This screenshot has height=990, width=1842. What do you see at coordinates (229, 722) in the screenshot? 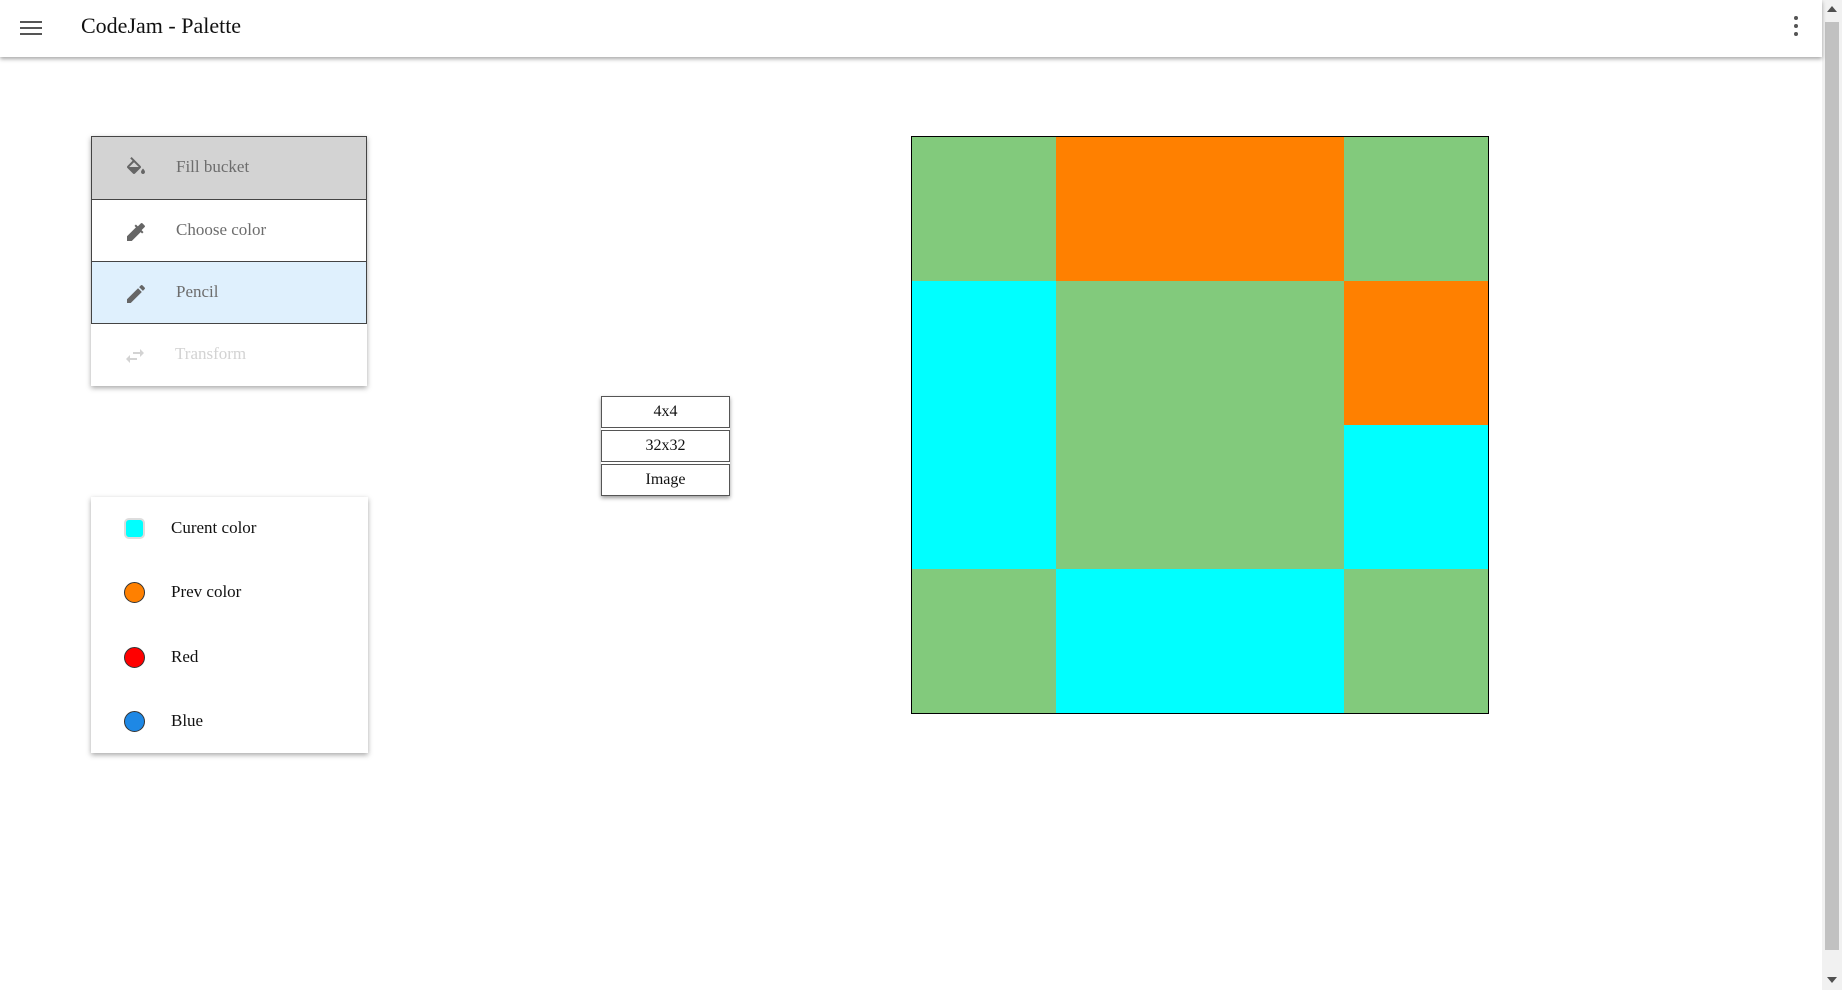
I see `blue-color-item: Blue` at bounding box center [229, 722].